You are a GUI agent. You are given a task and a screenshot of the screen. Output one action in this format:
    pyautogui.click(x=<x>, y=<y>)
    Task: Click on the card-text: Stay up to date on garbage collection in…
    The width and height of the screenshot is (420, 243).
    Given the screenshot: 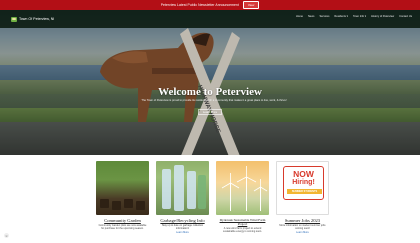 What is the action you would take?
    pyautogui.click(x=182, y=227)
    